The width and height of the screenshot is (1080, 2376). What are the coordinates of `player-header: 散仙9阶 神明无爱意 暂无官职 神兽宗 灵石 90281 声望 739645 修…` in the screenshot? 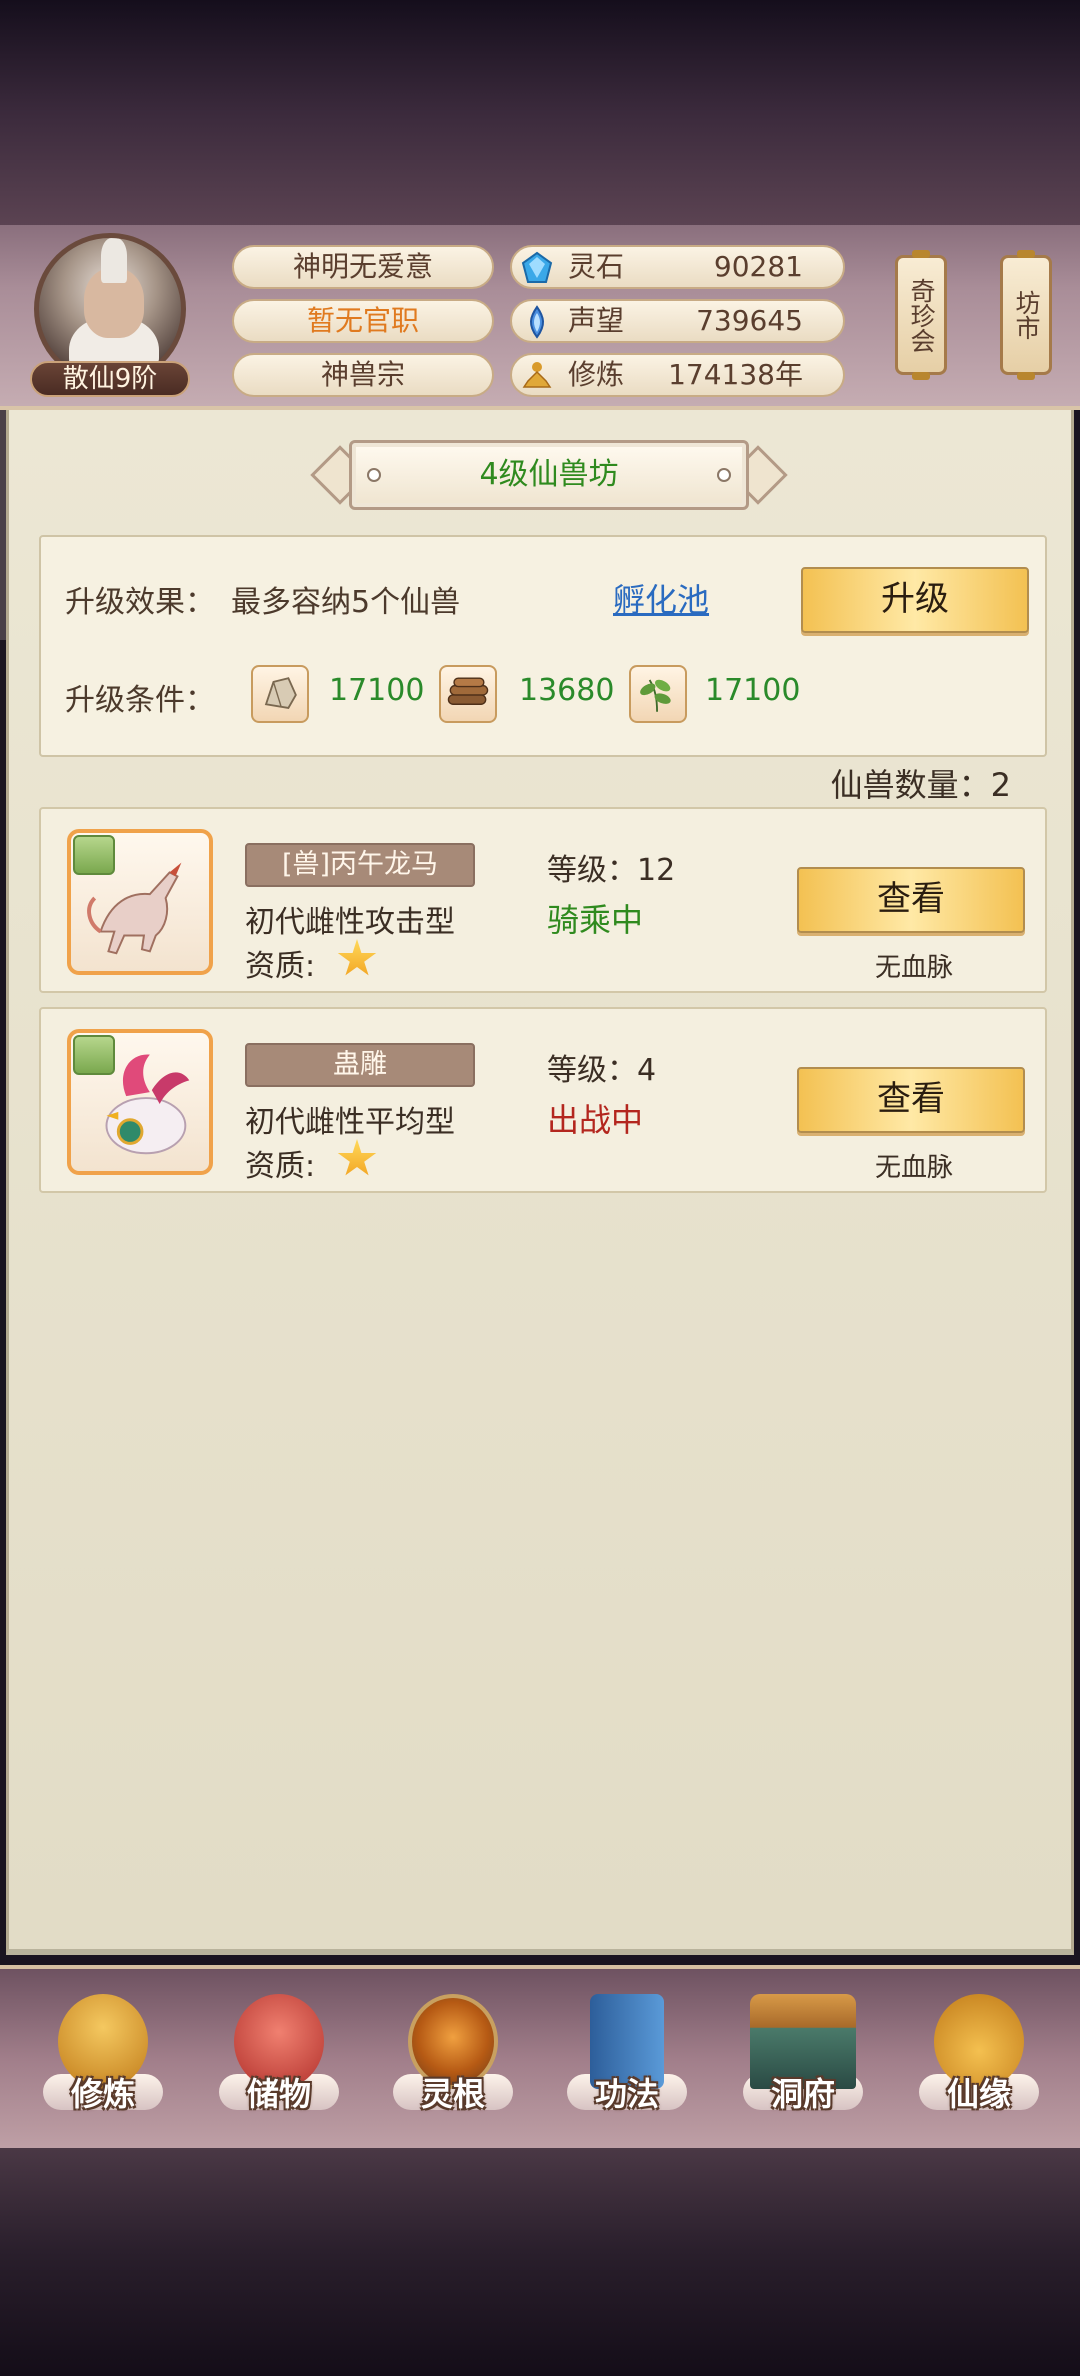 It's located at (540, 317).